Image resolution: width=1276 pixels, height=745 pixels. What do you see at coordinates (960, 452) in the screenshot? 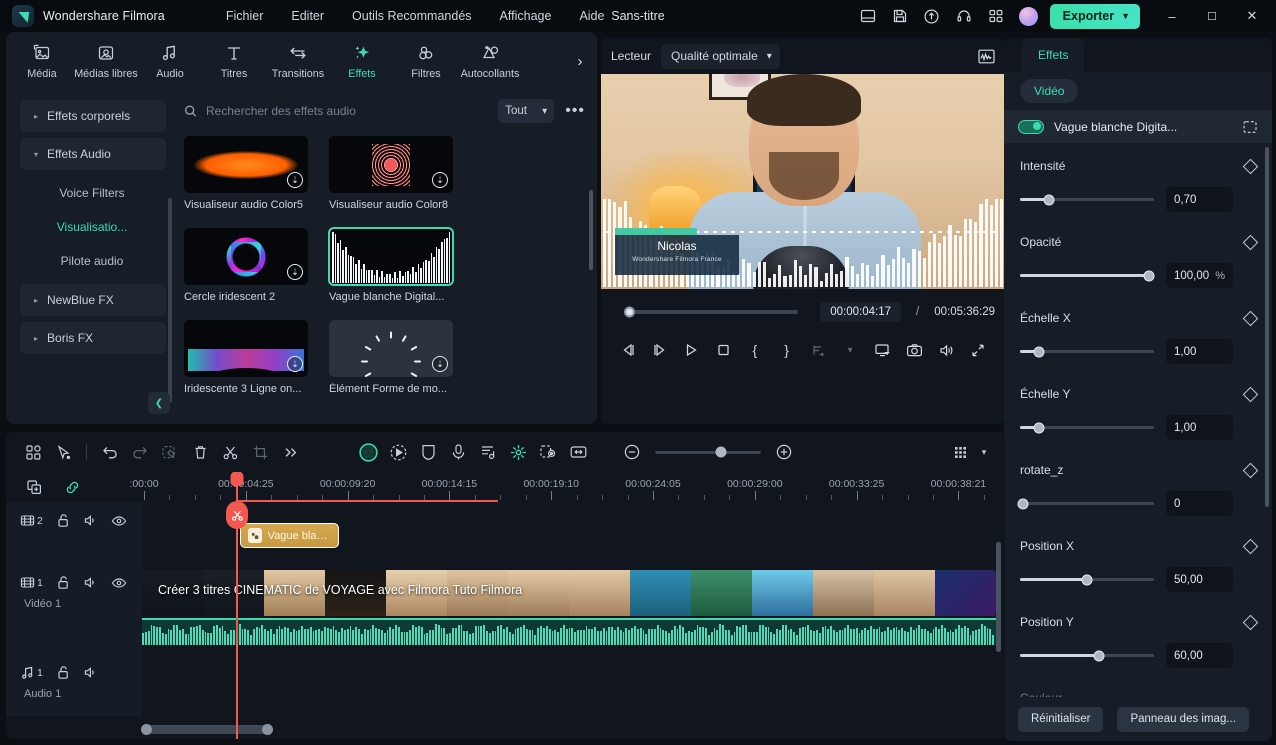
I see `timeline-view-grid-icon` at bounding box center [960, 452].